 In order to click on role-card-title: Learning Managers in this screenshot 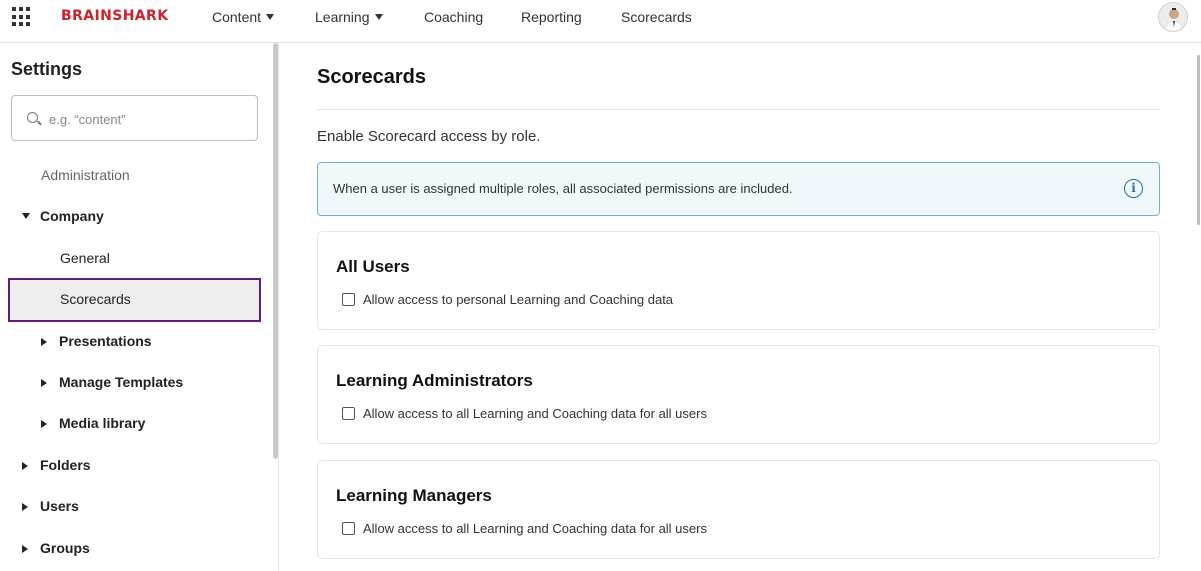, I will do `click(414, 495)`.